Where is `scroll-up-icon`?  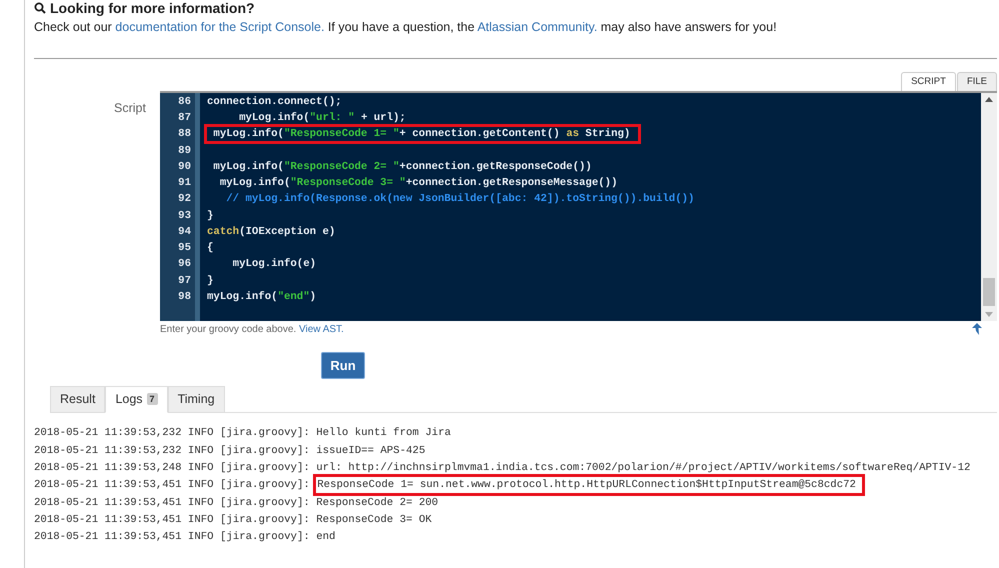 scroll-up-icon is located at coordinates (989, 99).